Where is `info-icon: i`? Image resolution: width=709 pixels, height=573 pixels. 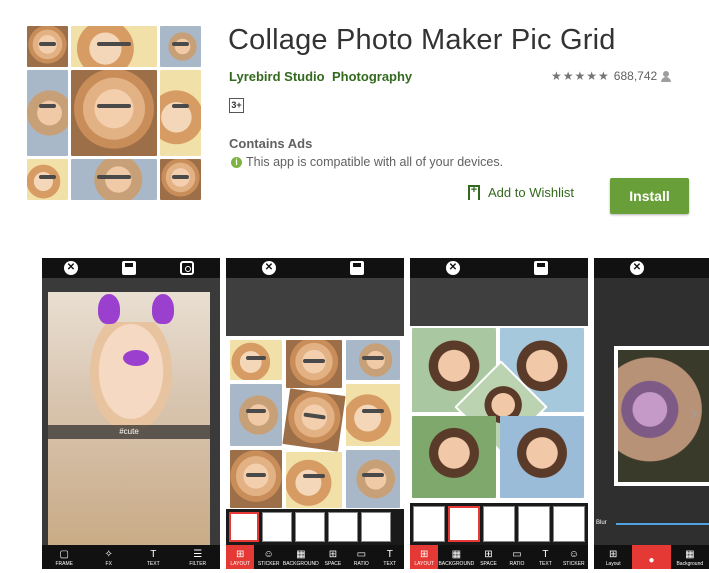
info-icon: i is located at coordinates (236, 162).